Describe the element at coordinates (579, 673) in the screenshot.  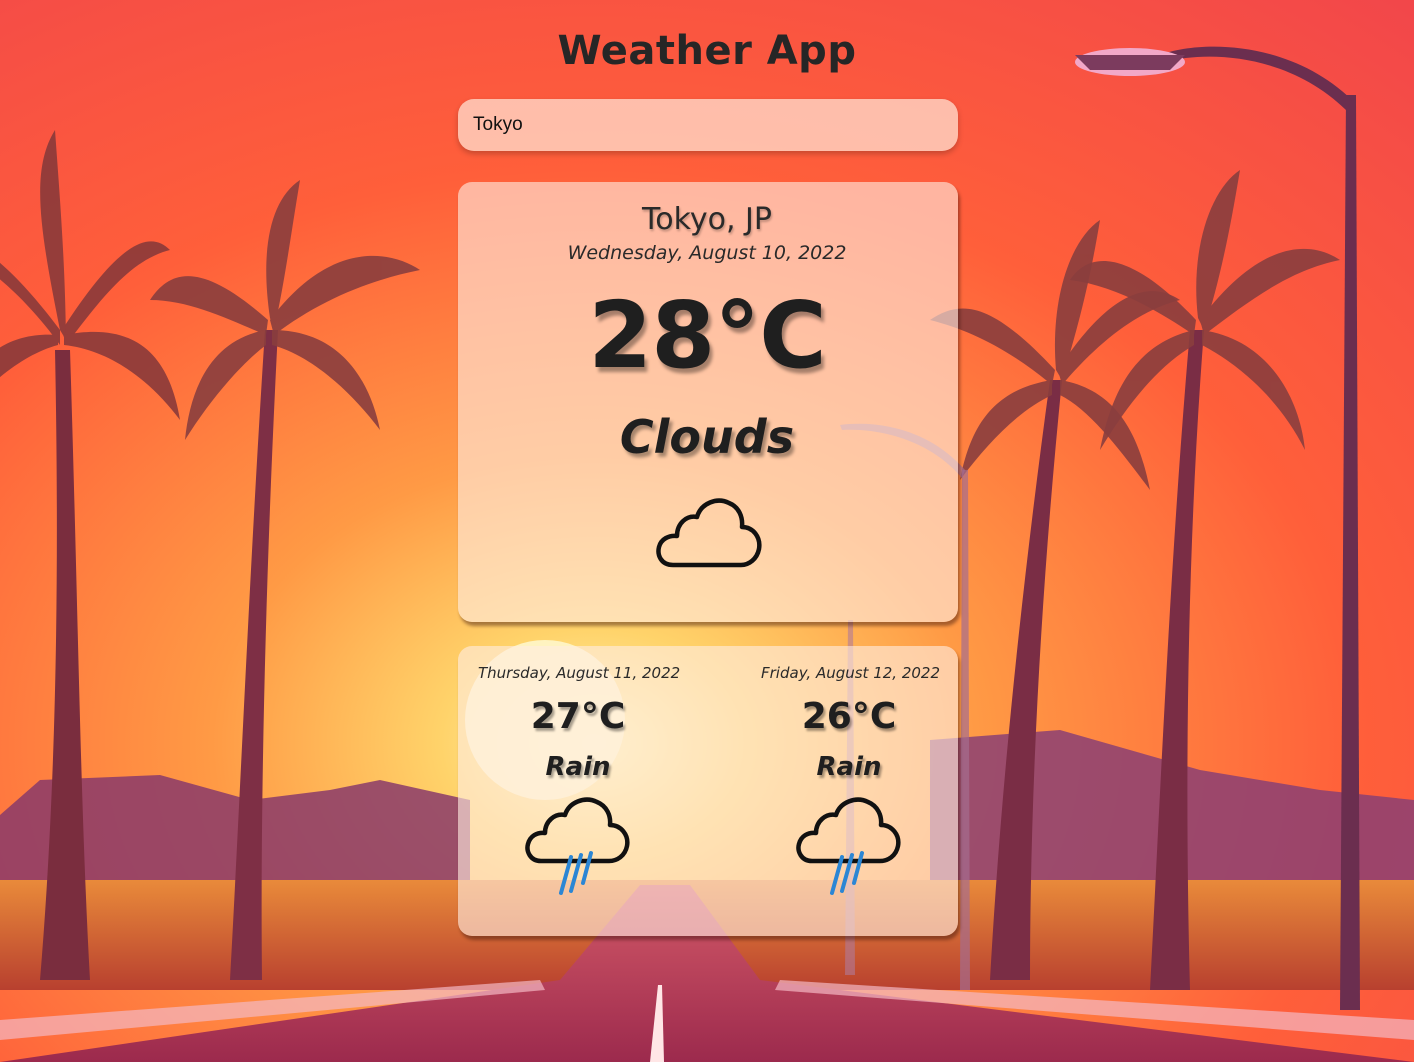
I see `forecast-date: Thursday, August 11, 2022` at that location.